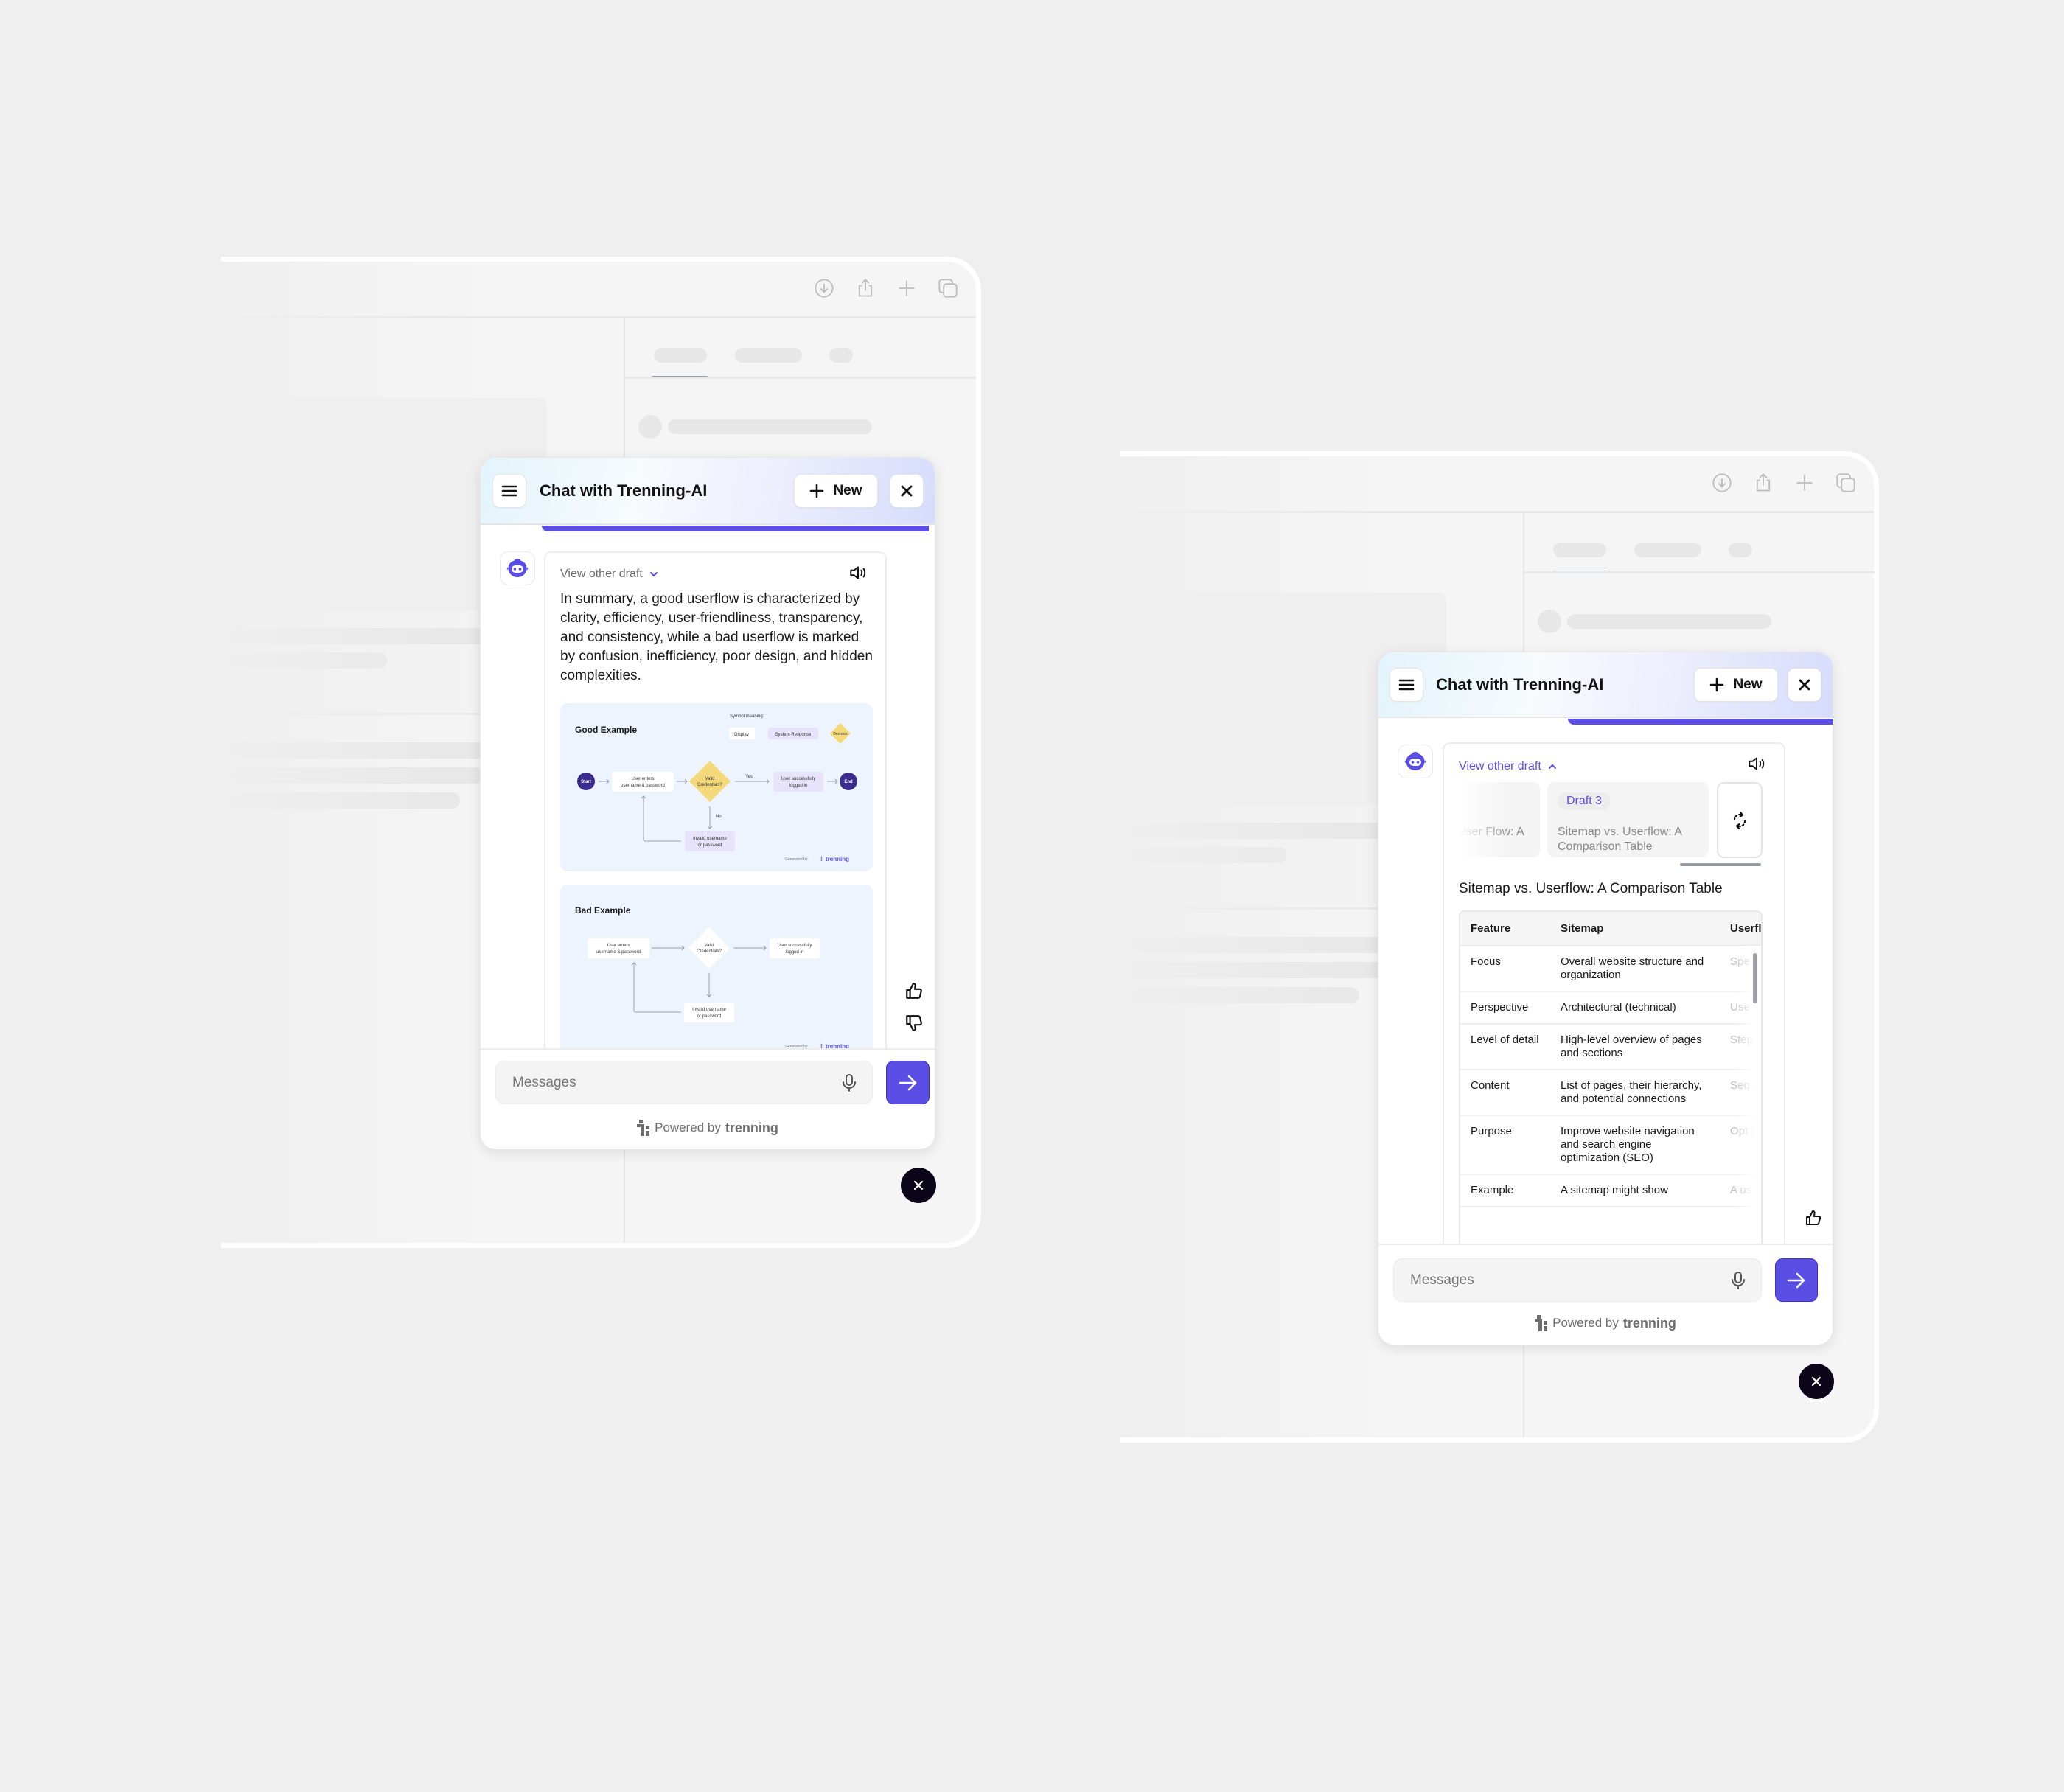 This screenshot has height=1792, width=2064. Describe the element at coordinates (1505, 1145) in the screenshot. I see `table-cell: Purpose` at that location.